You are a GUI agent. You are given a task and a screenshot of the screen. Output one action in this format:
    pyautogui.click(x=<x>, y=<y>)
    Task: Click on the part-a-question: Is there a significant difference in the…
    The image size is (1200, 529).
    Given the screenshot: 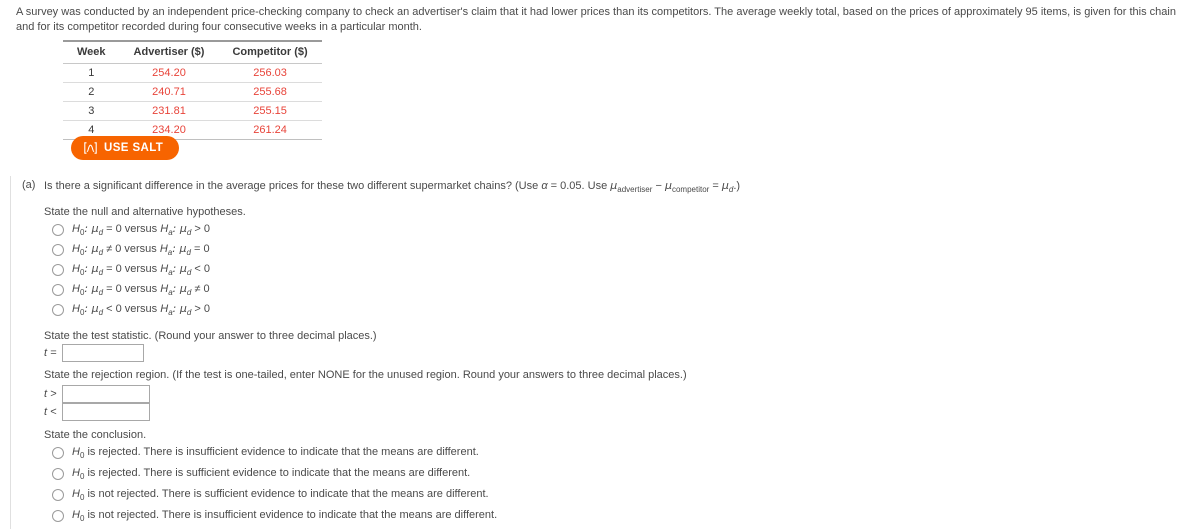 What is the action you would take?
    pyautogui.click(x=392, y=186)
    